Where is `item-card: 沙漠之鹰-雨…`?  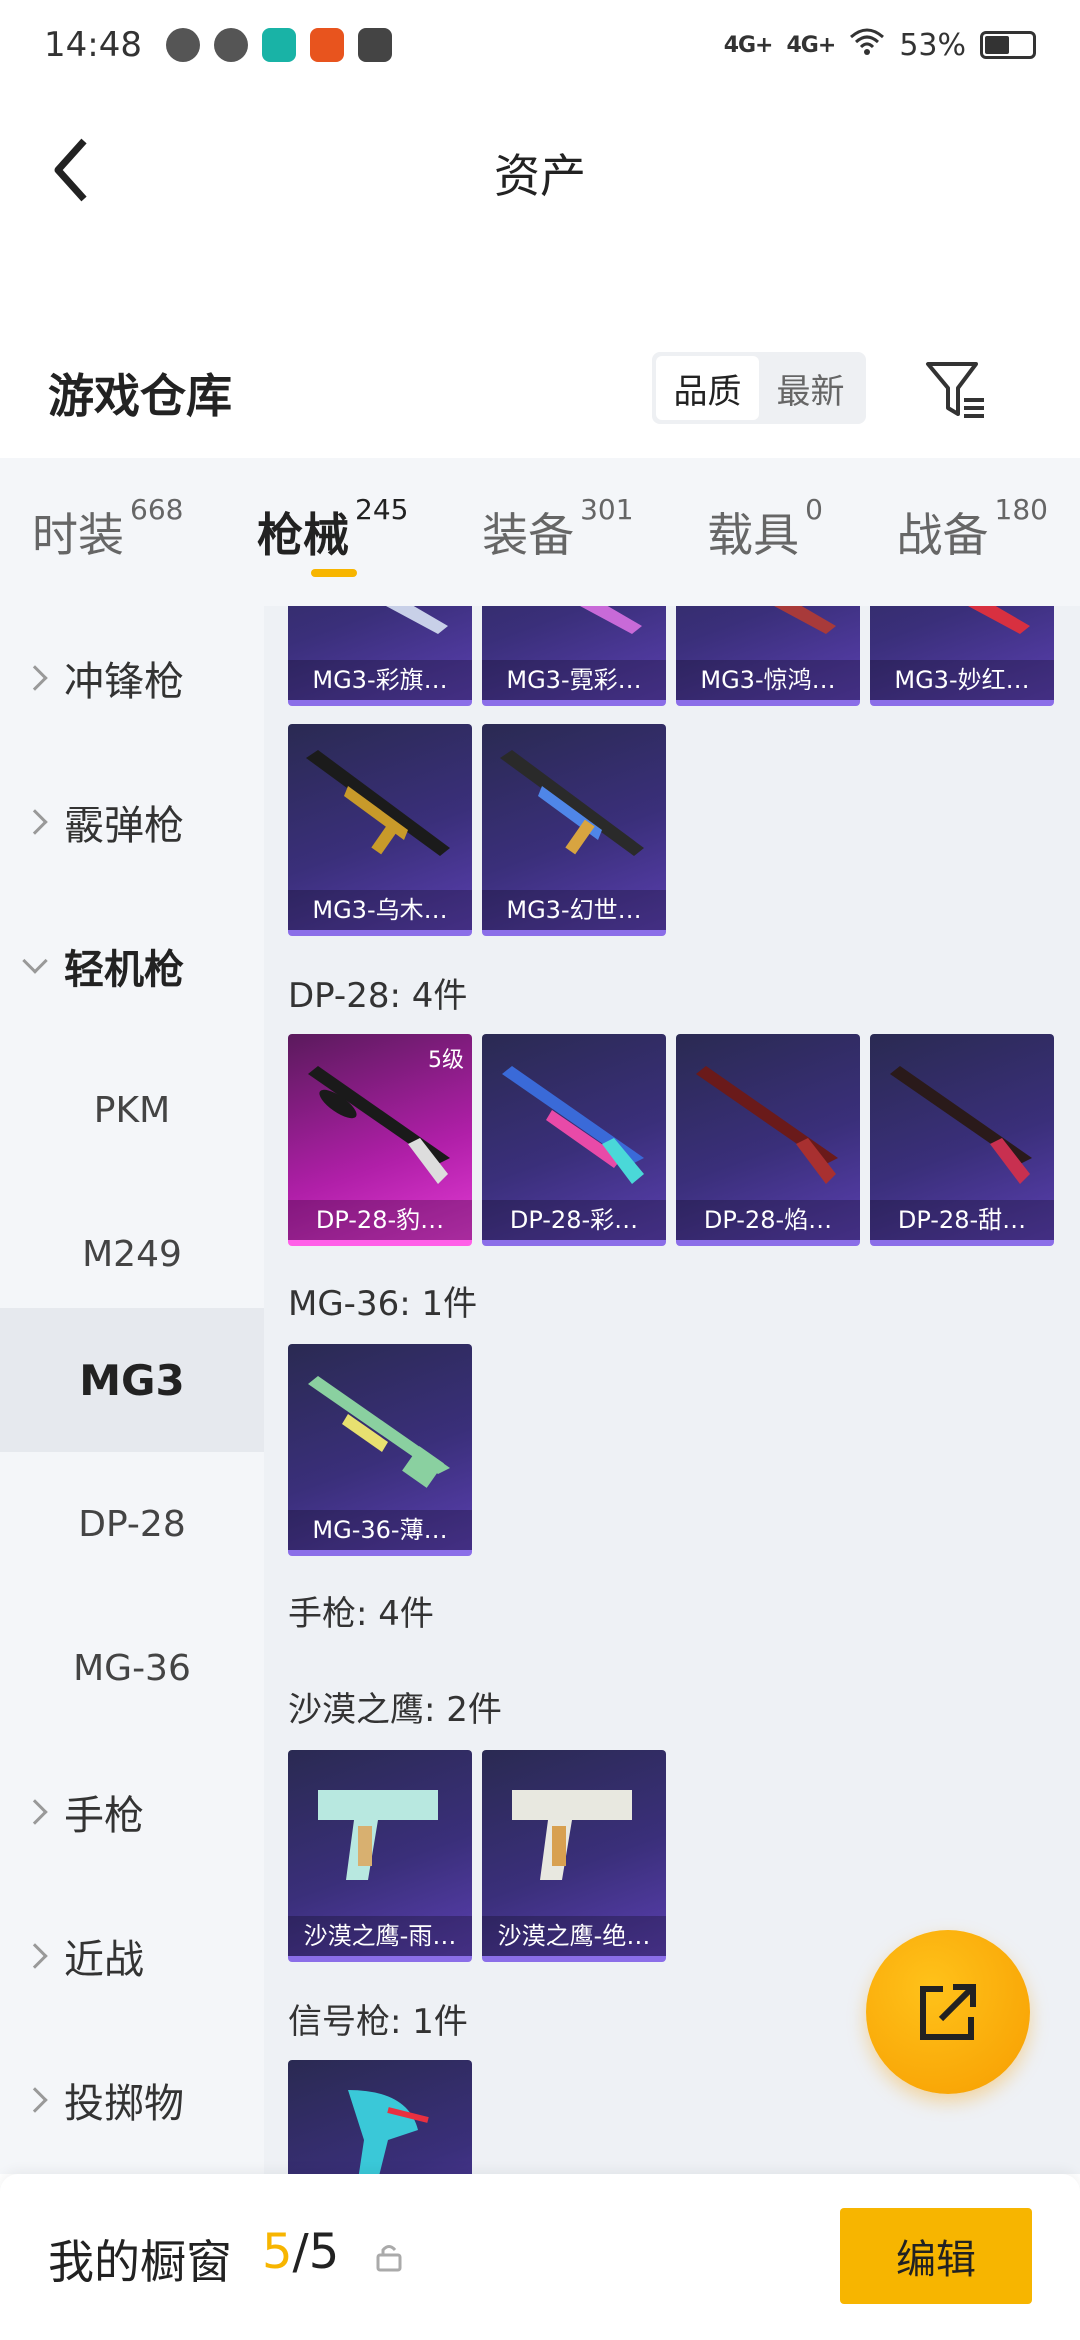 item-card: 沙漠之鹰-雨… is located at coordinates (380, 1856).